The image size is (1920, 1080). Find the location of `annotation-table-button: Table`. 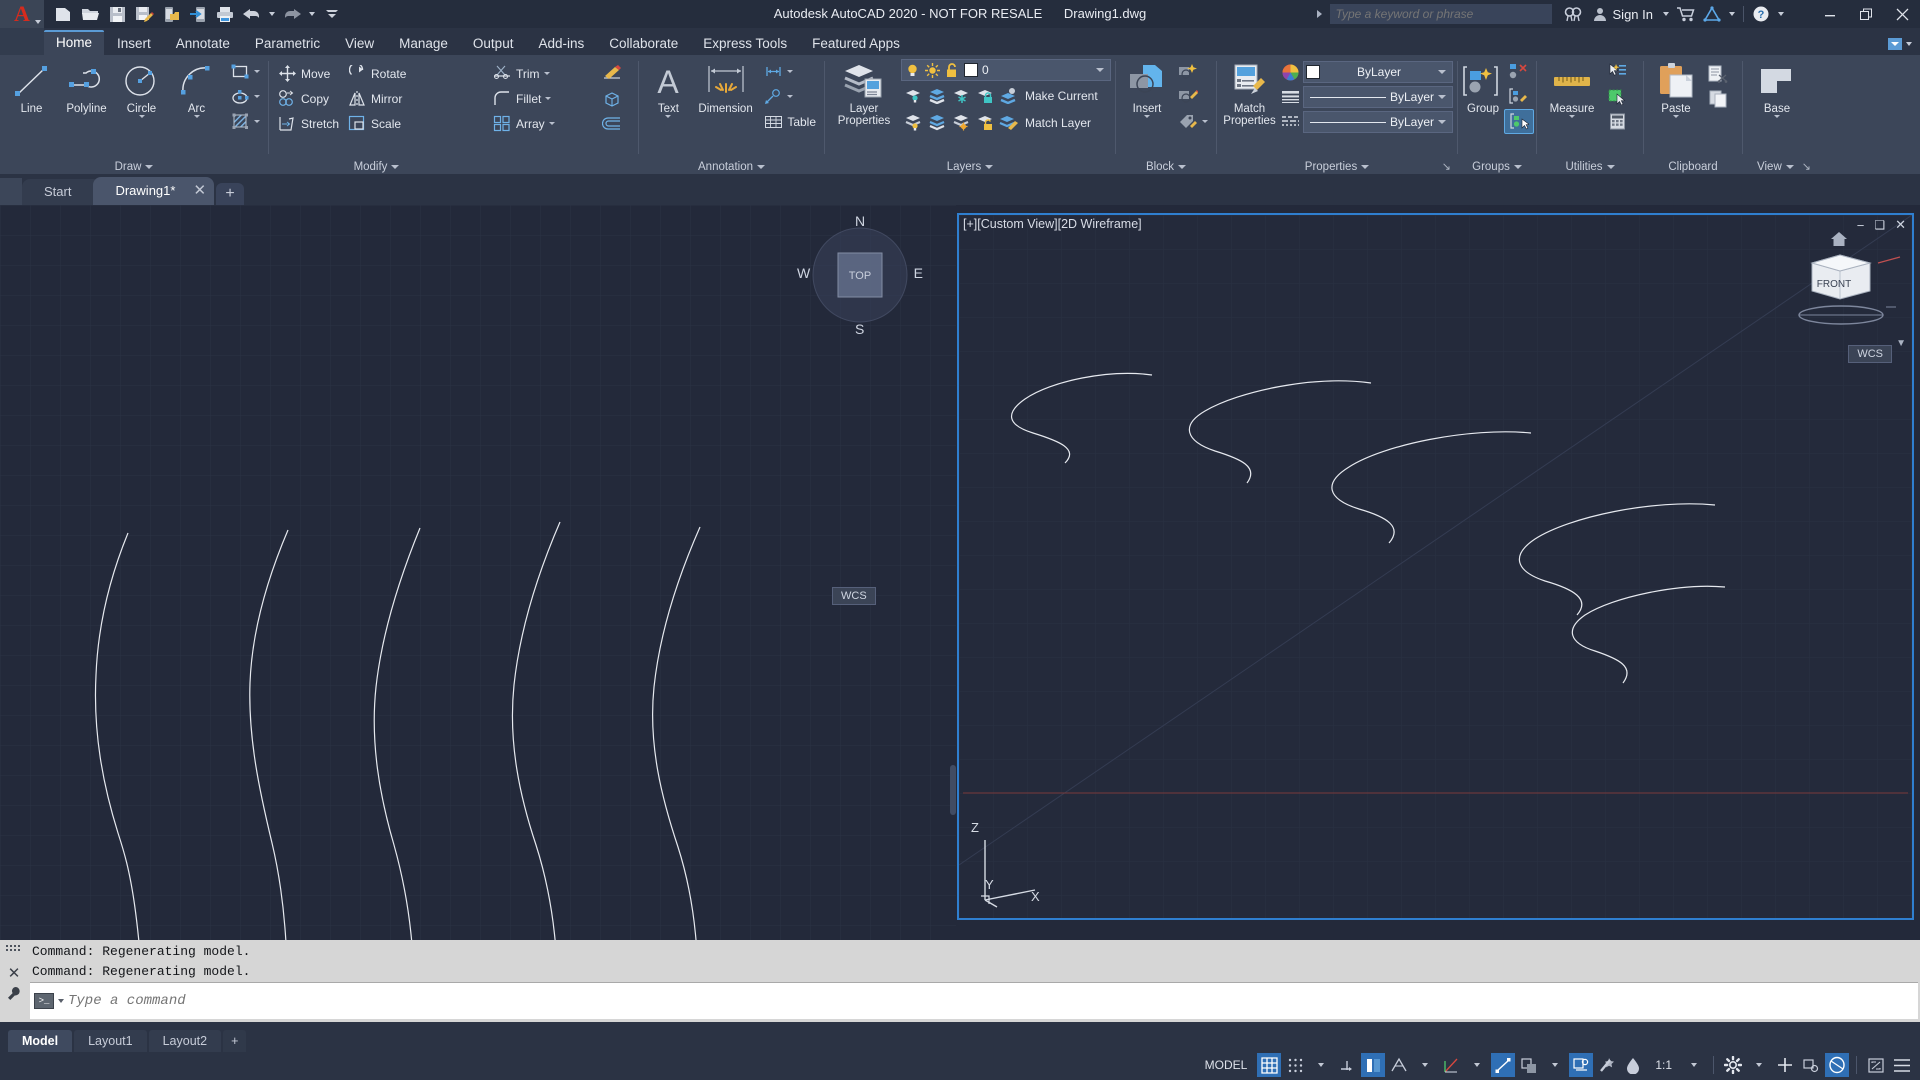

annotation-table-button: Table is located at coordinates (789, 121).